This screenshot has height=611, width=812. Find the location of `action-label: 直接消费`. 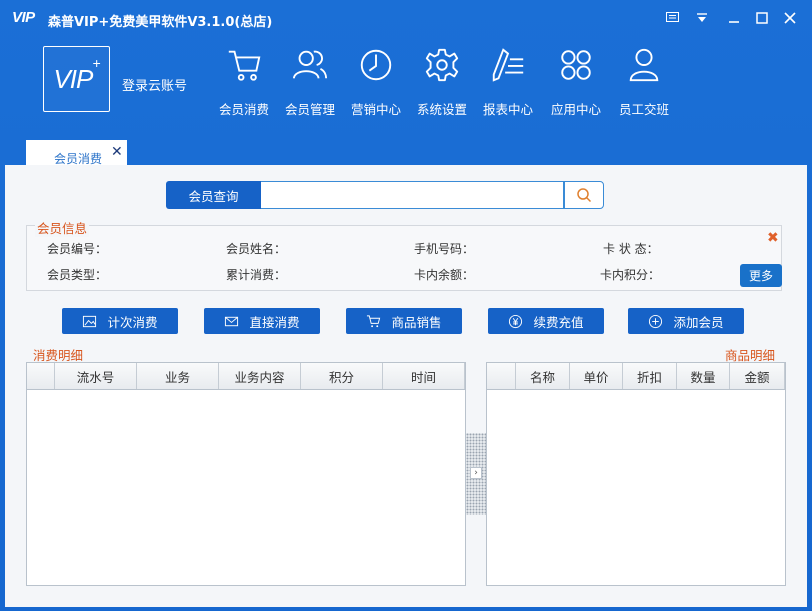

action-label: 直接消费 is located at coordinates (274, 322).